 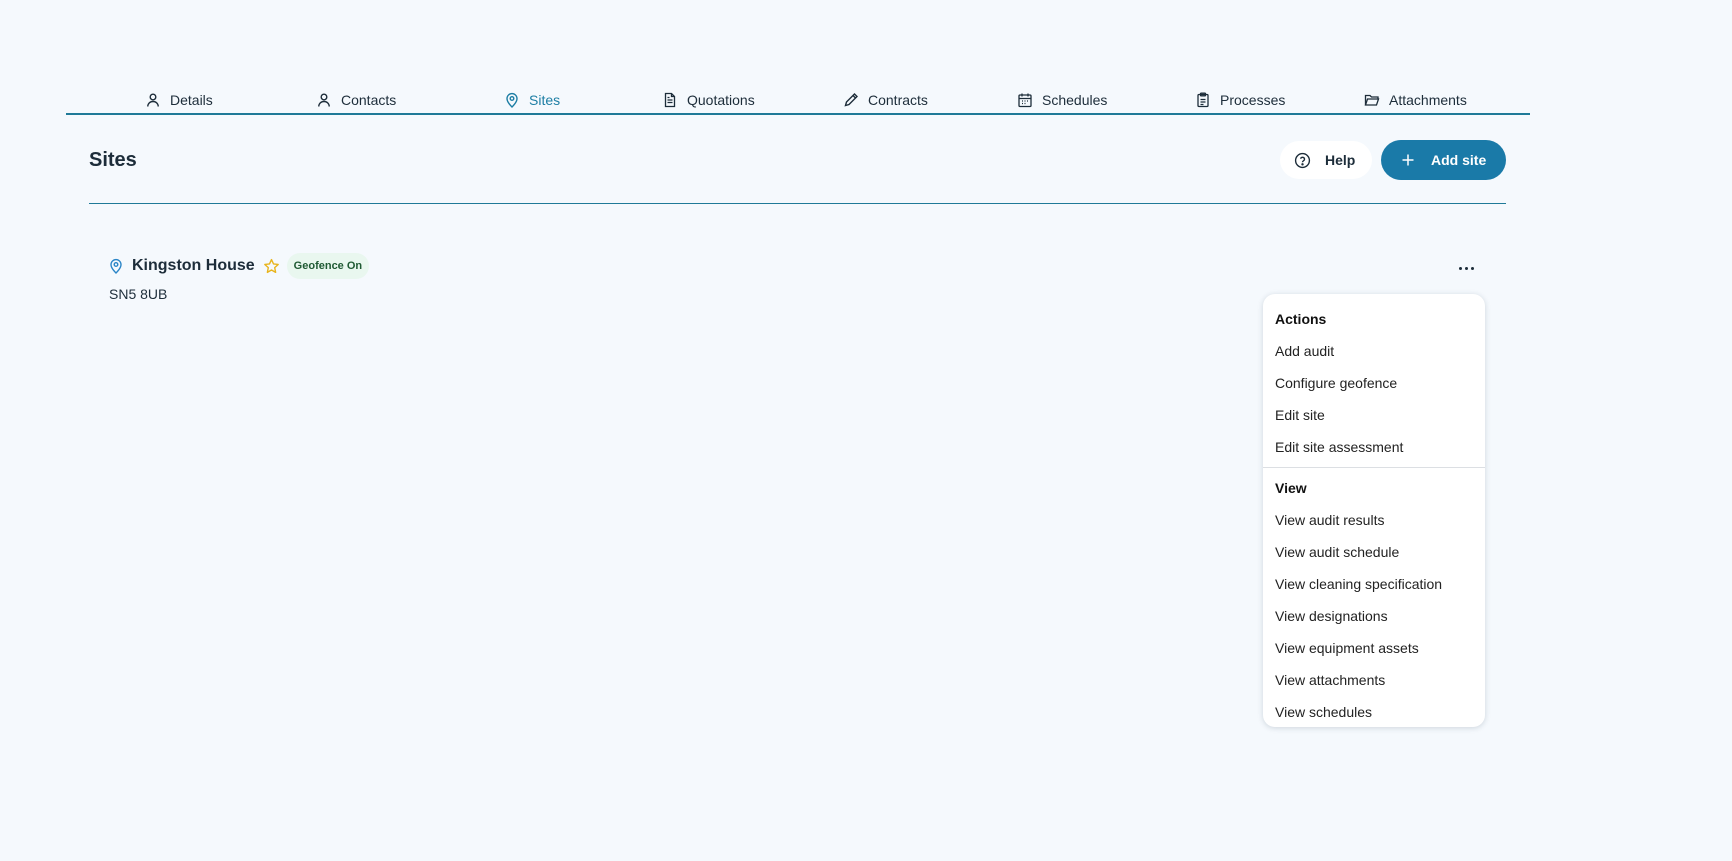 What do you see at coordinates (1374, 351) in the screenshot?
I see `menu-item-add-audit: Add audit` at bounding box center [1374, 351].